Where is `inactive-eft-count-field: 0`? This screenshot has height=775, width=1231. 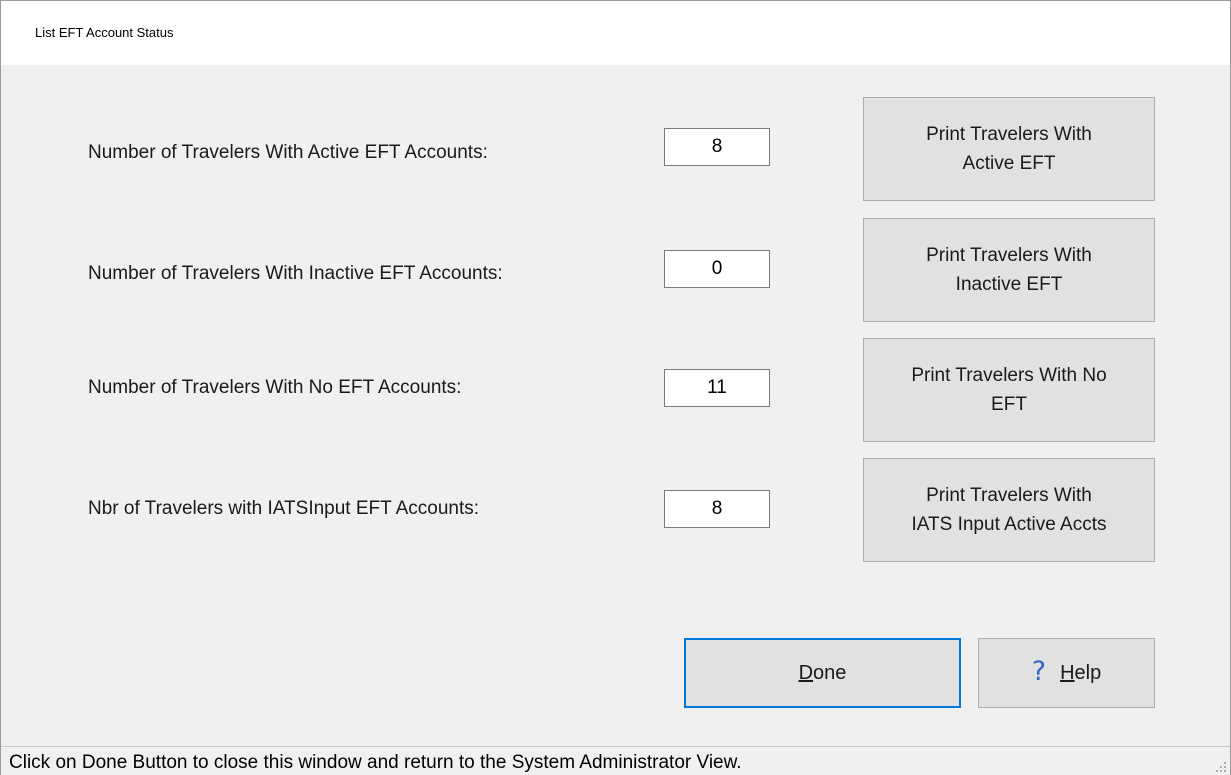 inactive-eft-count-field: 0 is located at coordinates (717, 269).